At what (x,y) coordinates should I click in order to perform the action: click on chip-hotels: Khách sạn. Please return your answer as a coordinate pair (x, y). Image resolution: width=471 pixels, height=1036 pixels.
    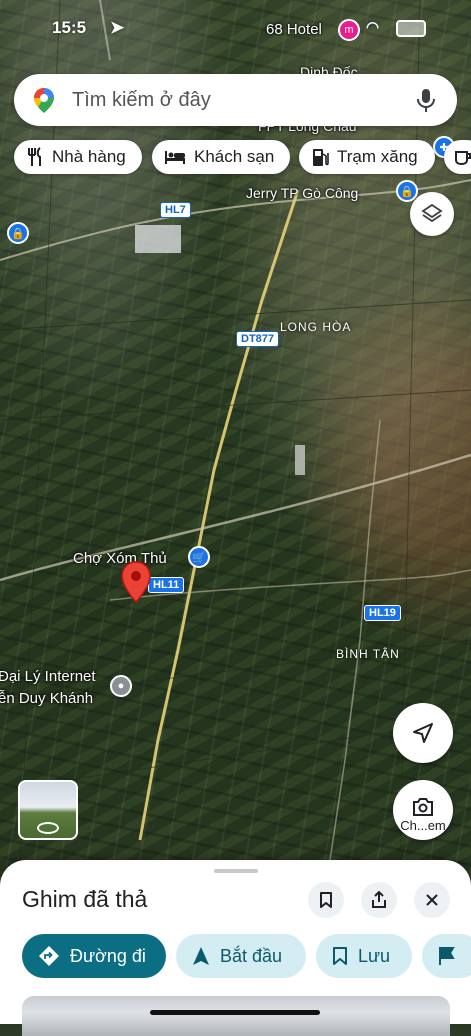
    Looking at the image, I should click on (221, 157).